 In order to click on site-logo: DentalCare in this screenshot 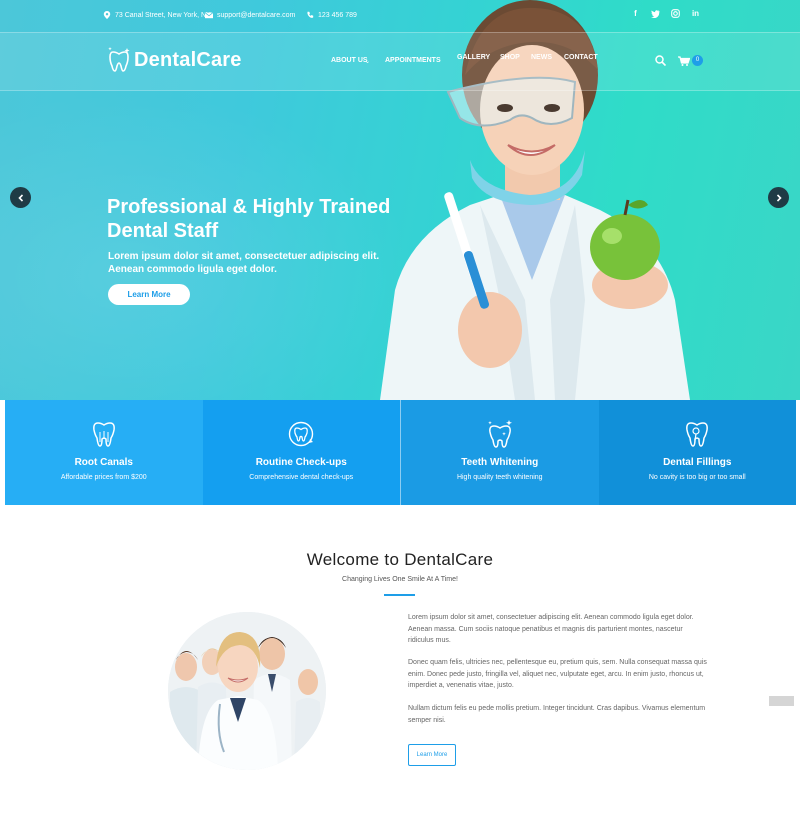, I will do `click(174, 60)`.